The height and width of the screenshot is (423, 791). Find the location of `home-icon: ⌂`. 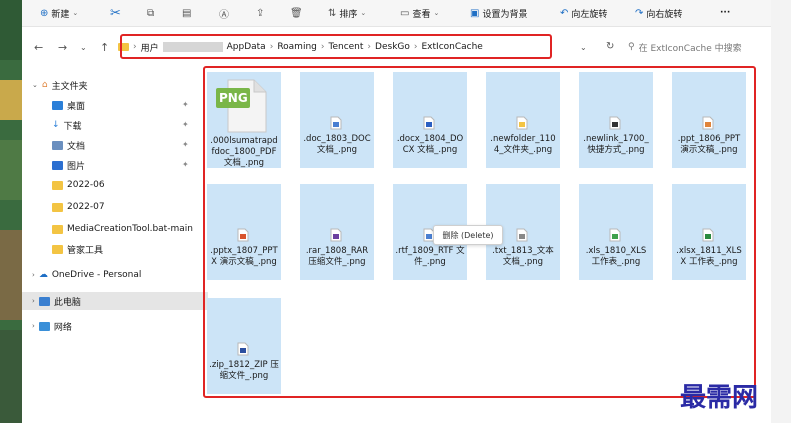

home-icon: ⌂ is located at coordinates (44, 85).